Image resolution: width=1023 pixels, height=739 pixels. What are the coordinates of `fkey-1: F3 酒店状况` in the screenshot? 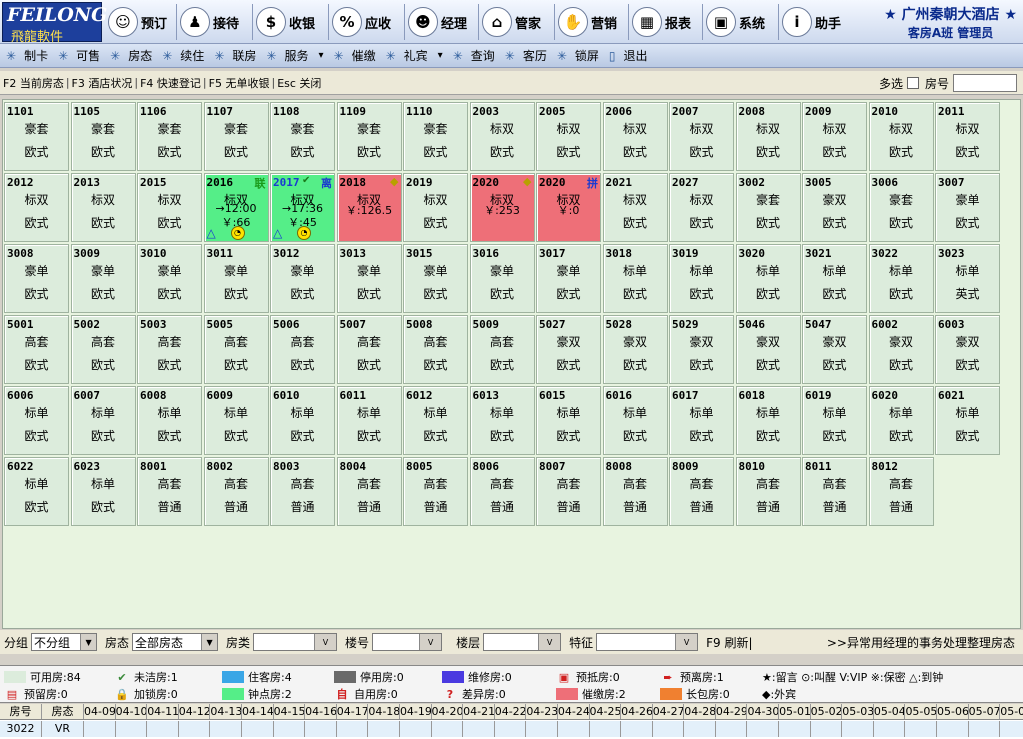 It's located at (102, 83).